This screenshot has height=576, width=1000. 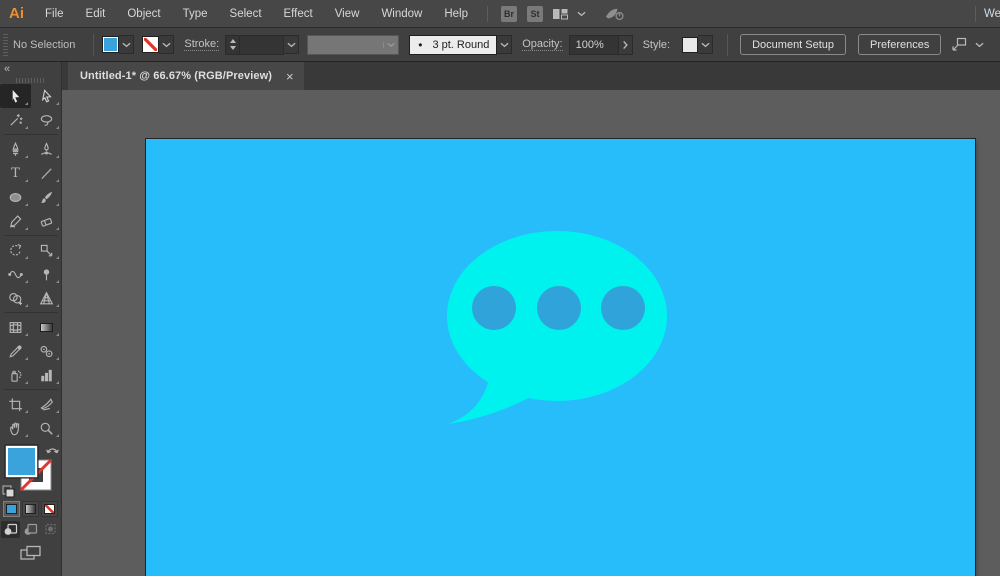 What do you see at coordinates (15, 428) in the screenshot?
I see `hand-tool` at bounding box center [15, 428].